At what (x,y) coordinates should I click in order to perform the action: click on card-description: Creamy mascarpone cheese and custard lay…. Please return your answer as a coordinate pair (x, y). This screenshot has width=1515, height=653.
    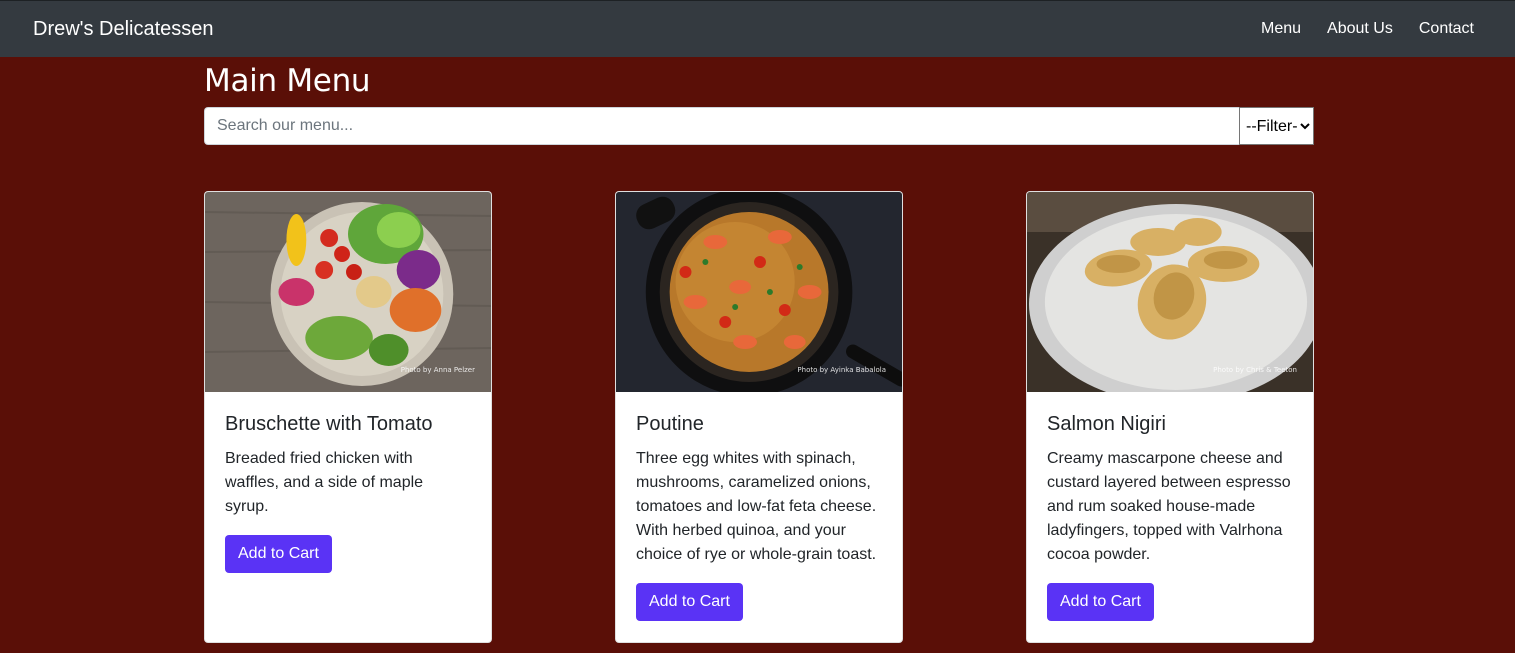
    Looking at the image, I should click on (1169, 506).